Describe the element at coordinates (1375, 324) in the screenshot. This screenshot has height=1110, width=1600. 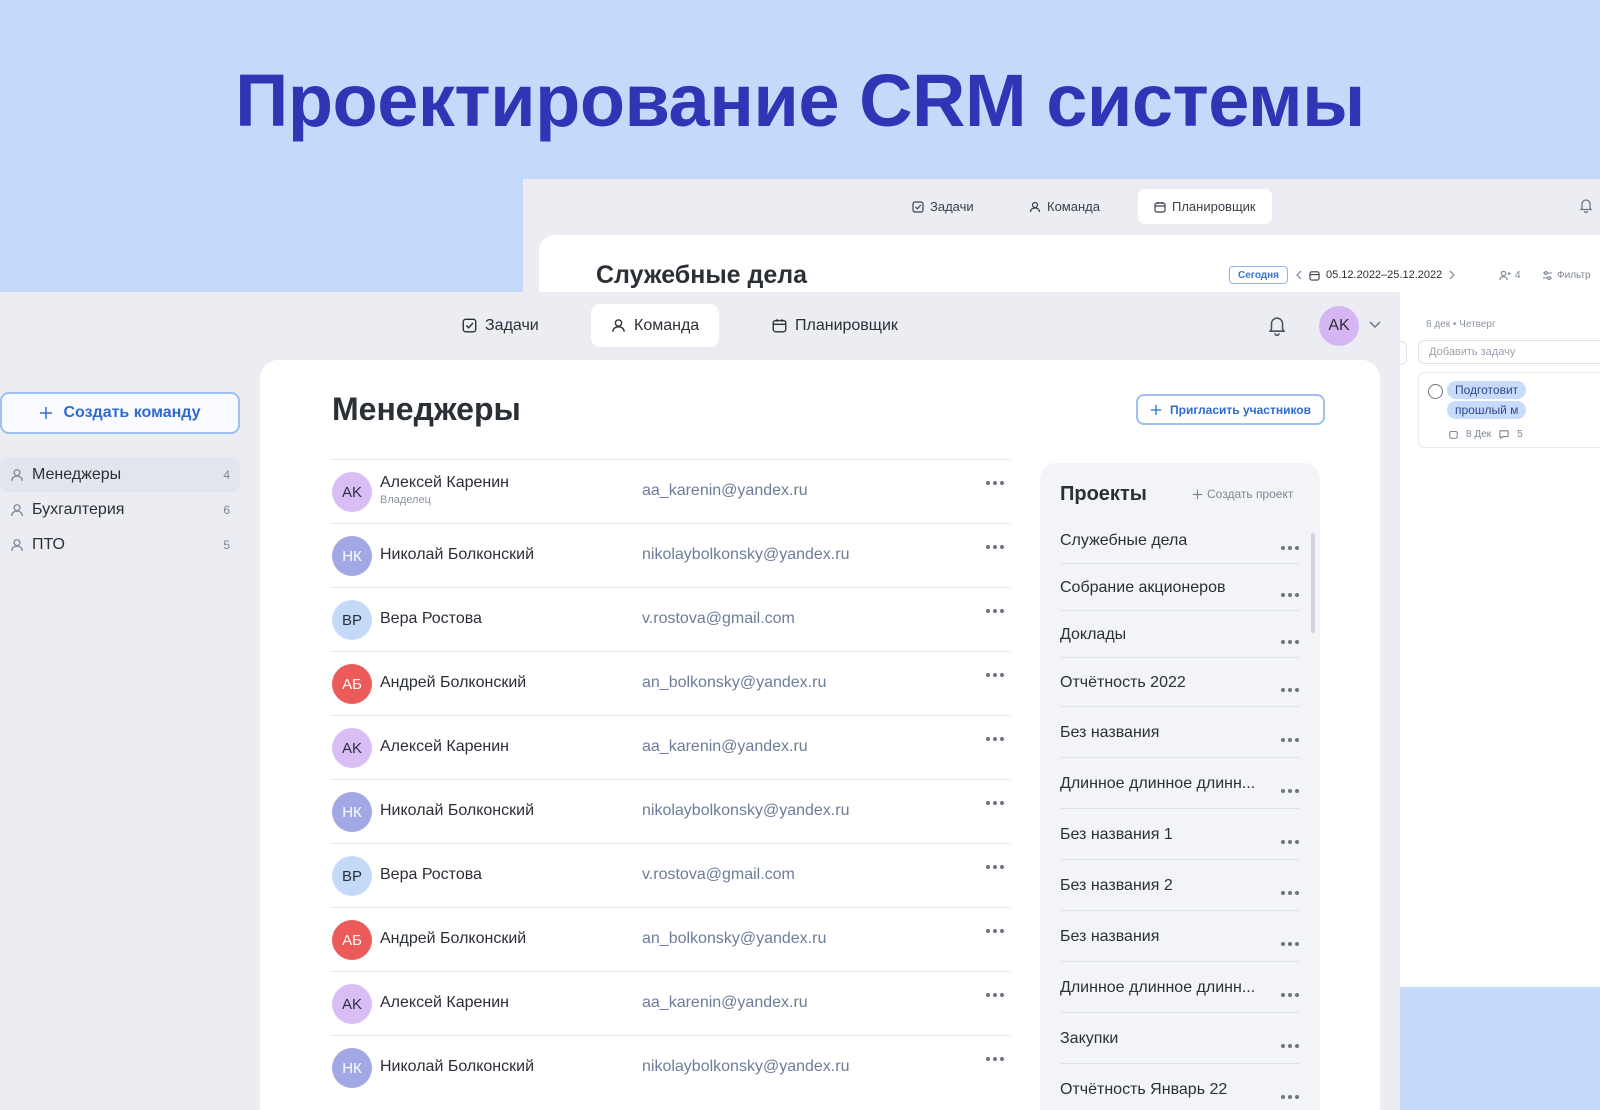
I see `chevron-down-icon` at that location.